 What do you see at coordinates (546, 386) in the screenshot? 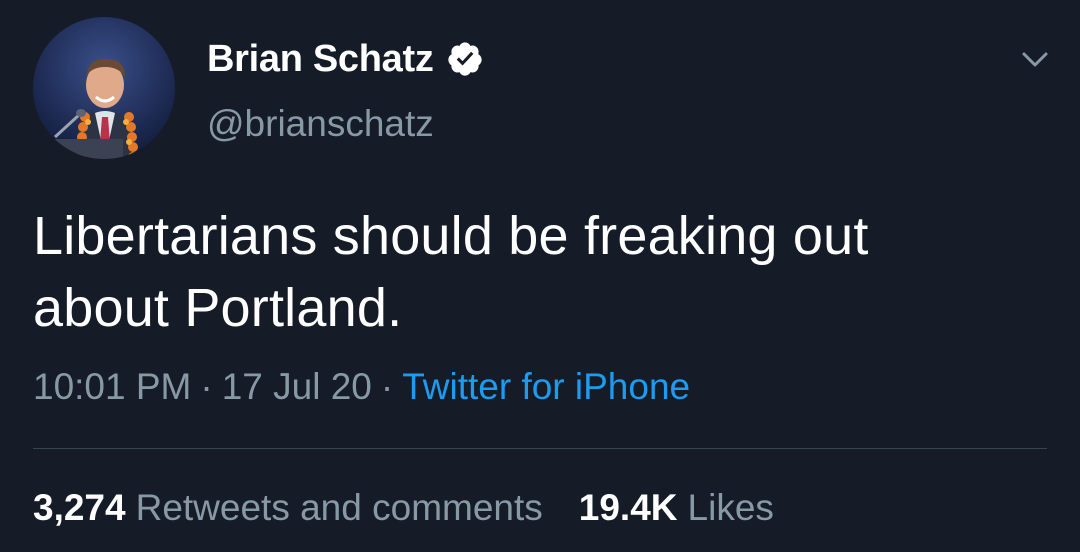
I see `tweet-source-link: Twitter for iPhone` at bounding box center [546, 386].